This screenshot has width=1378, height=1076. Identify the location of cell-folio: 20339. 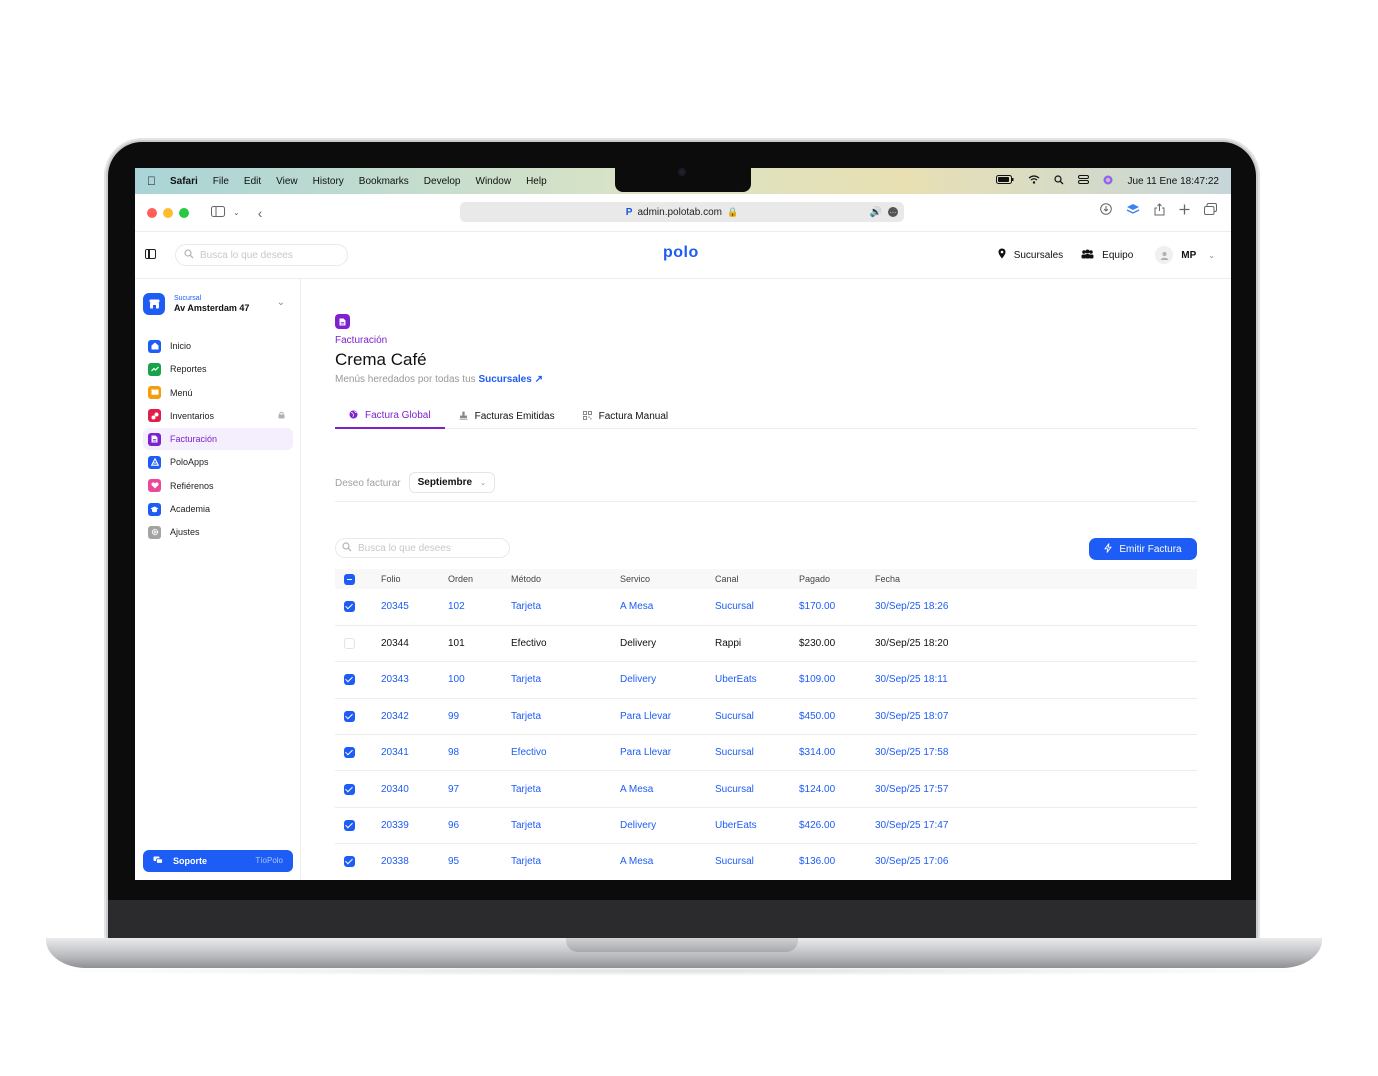
(414, 826).